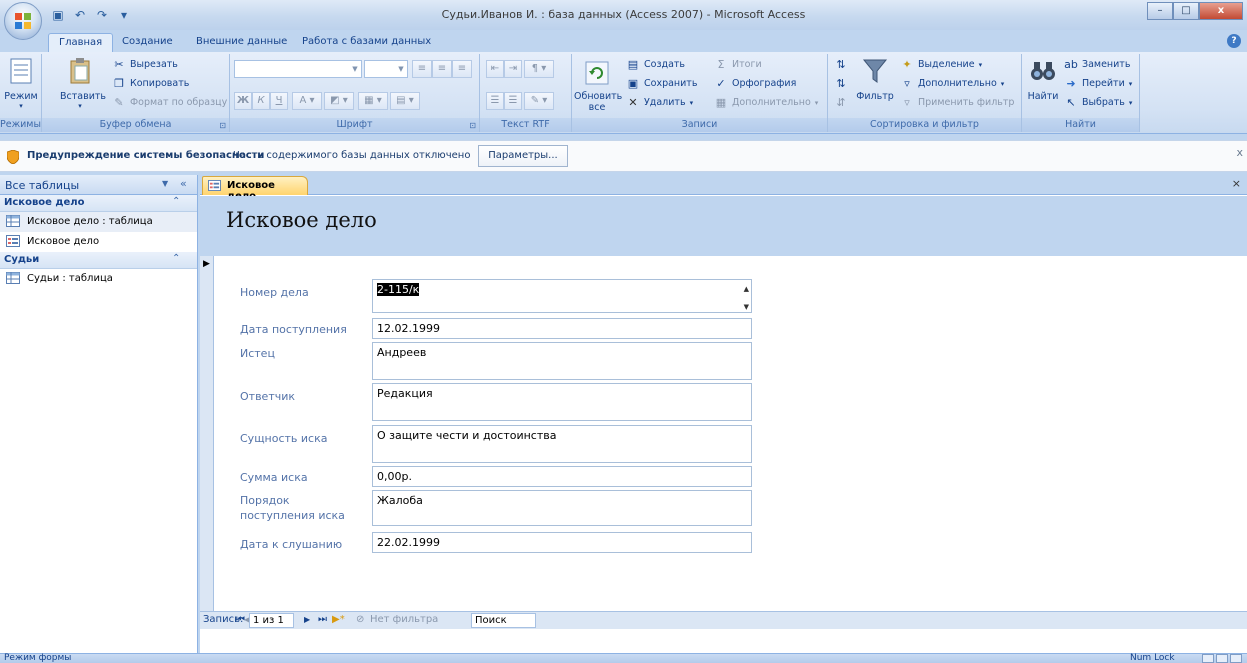  Describe the element at coordinates (562, 542) in the screenshot. I see `hearing-date-field: 22.02.1999` at that location.